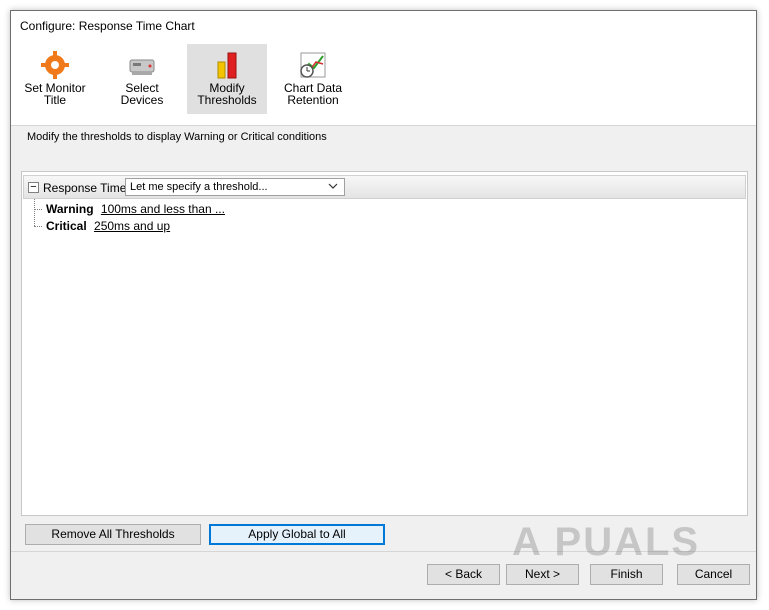 Image resolution: width=769 pixels, height=610 pixels. What do you see at coordinates (142, 67) in the screenshot?
I see `device-icon` at bounding box center [142, 67].